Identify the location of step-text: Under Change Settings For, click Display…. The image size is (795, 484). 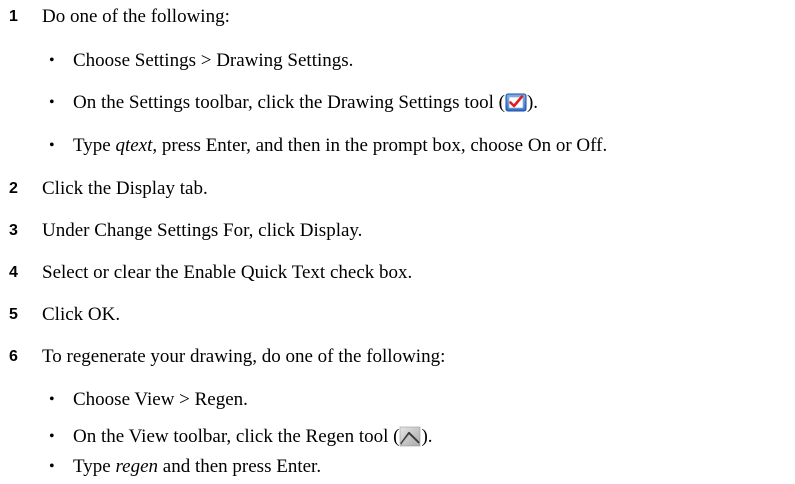
(202, 230).